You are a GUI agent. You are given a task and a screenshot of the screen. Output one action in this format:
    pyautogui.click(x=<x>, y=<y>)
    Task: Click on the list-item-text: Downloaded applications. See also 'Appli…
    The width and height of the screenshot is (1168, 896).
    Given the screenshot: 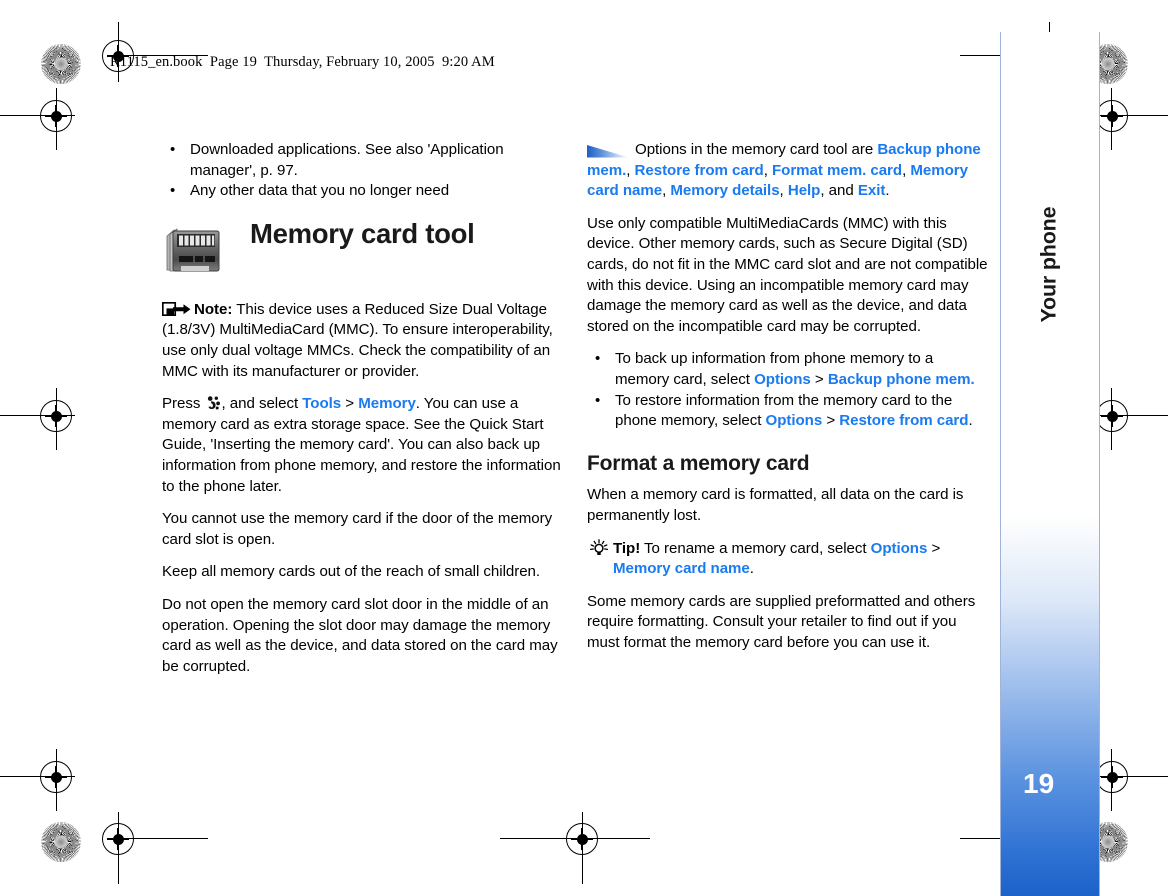 What is the action you would take?
    pyautogui.click(x=347, y=160)
    